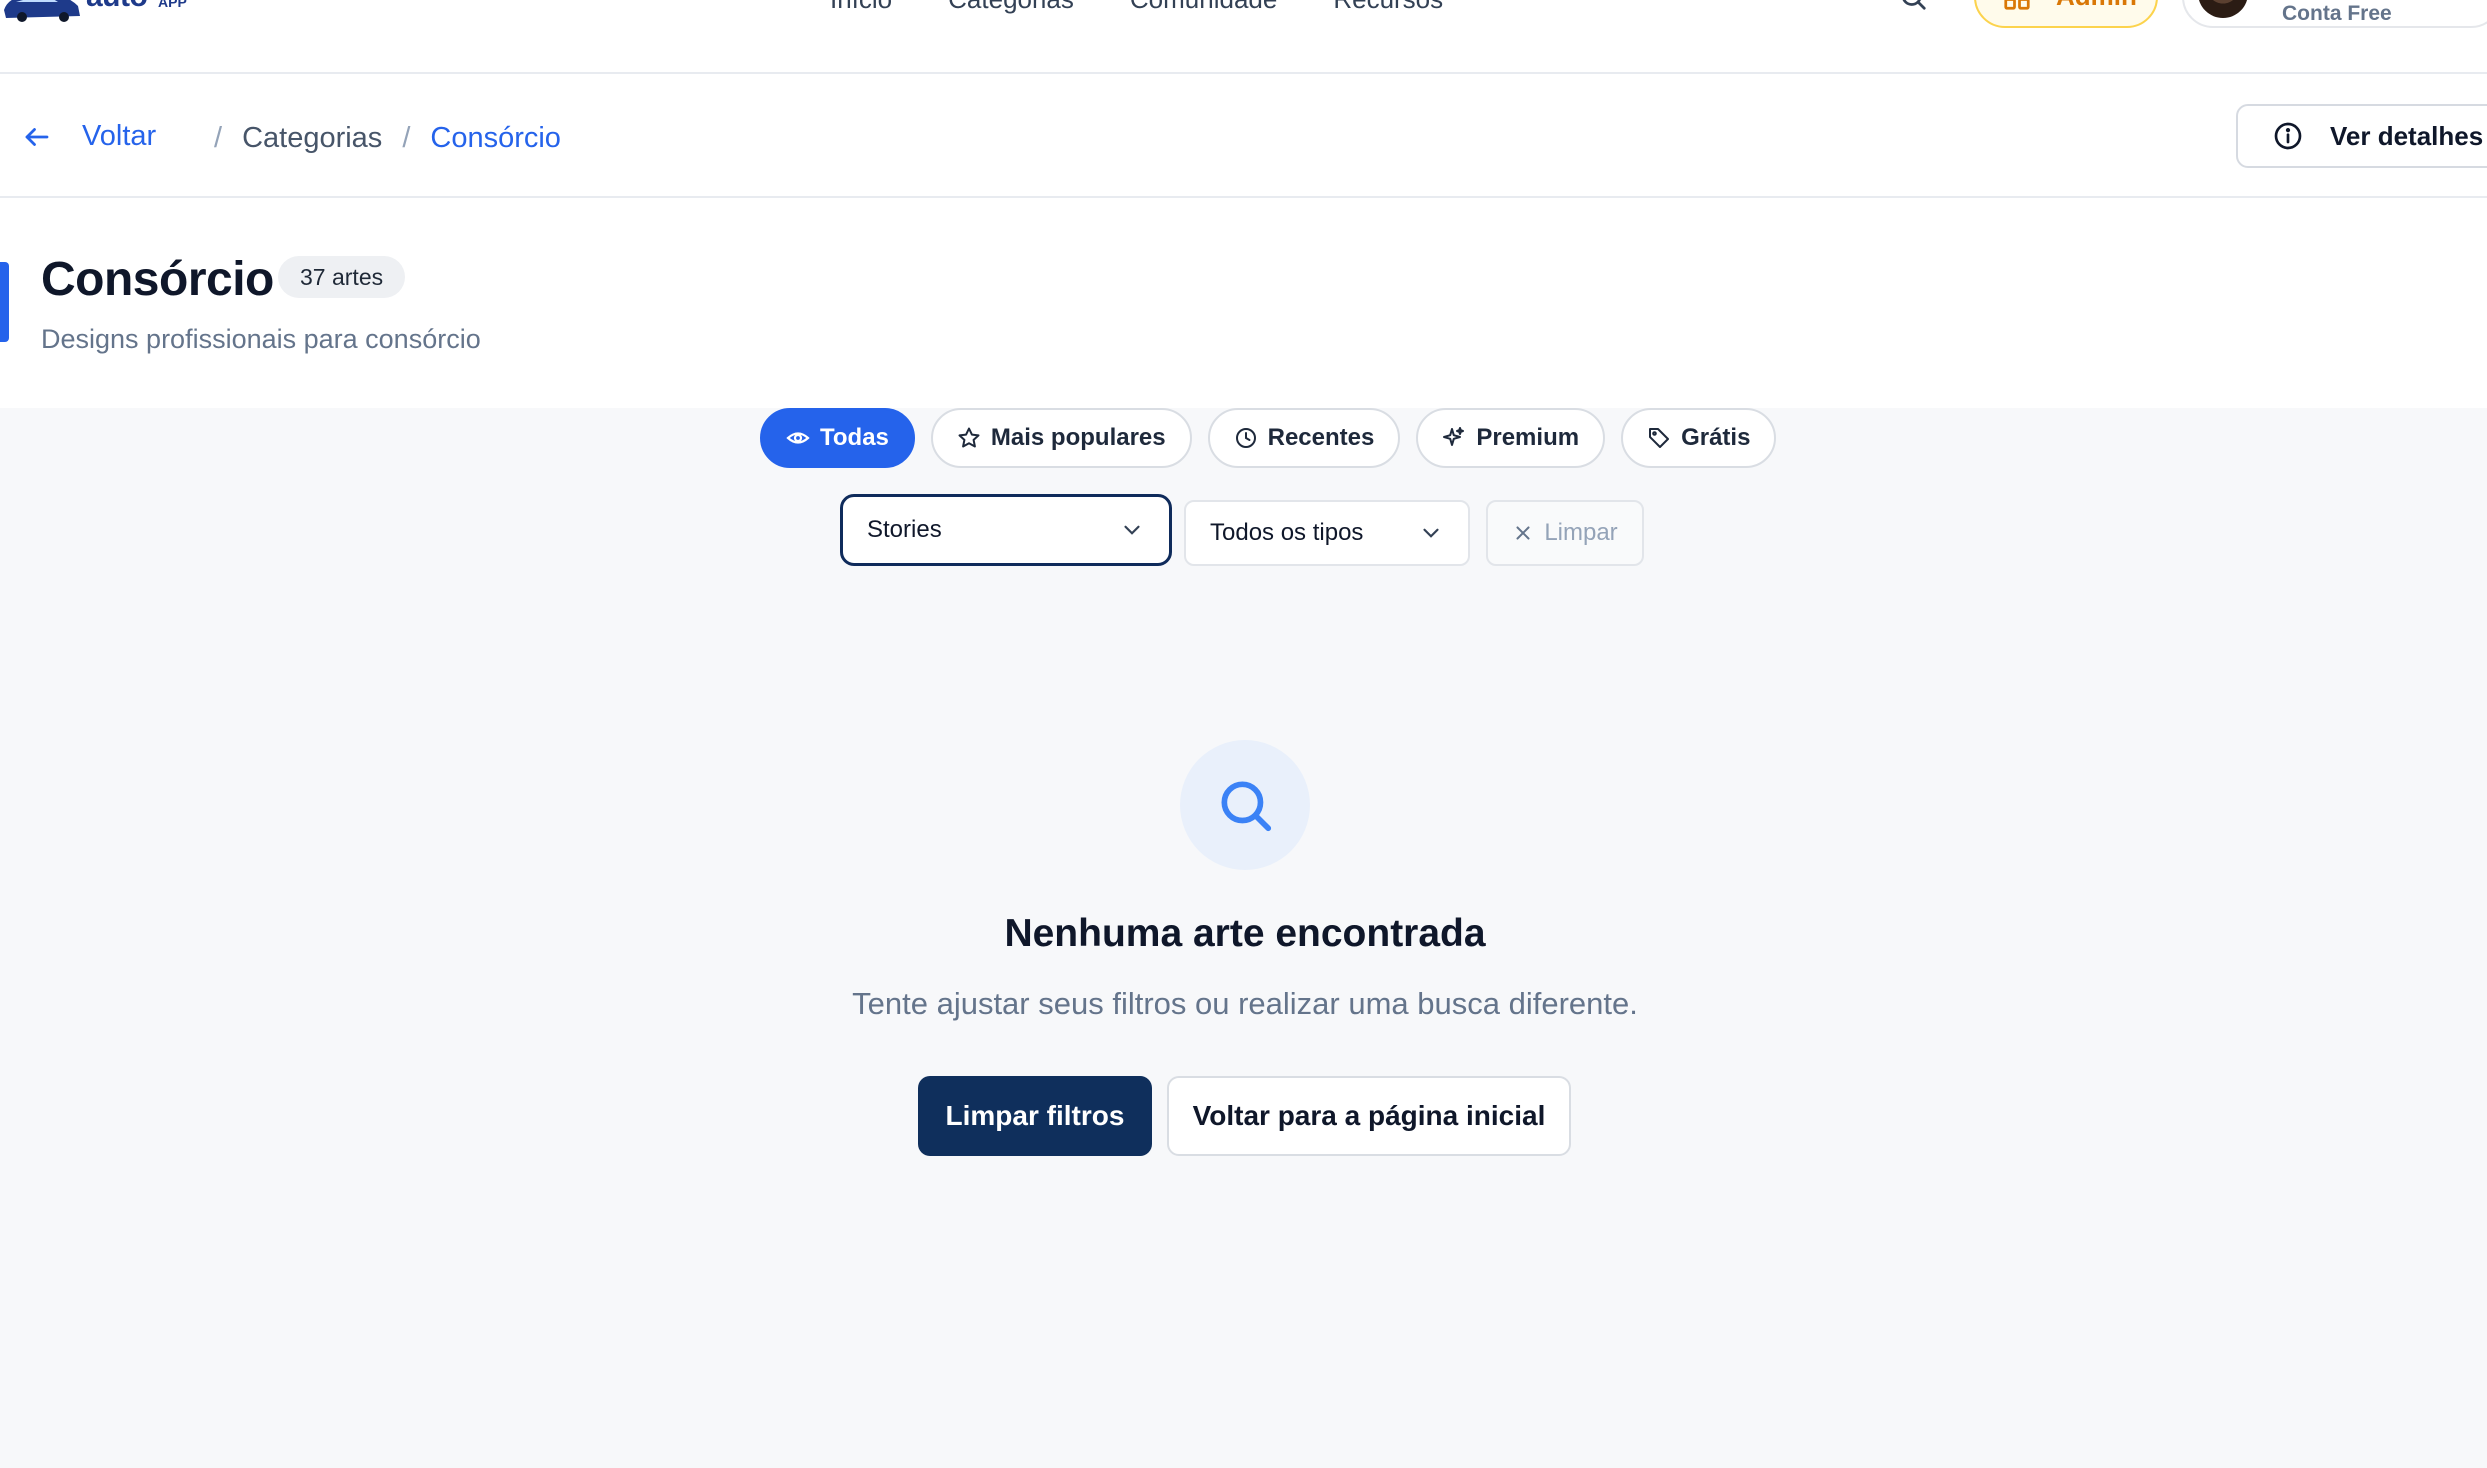 Image resolution: width=2487 pixels, height=1468 pixels. Describe the element at coordinates (495, 138) in the screenshot. I see `breadcrumb-item-current: Consórcio` at that location.